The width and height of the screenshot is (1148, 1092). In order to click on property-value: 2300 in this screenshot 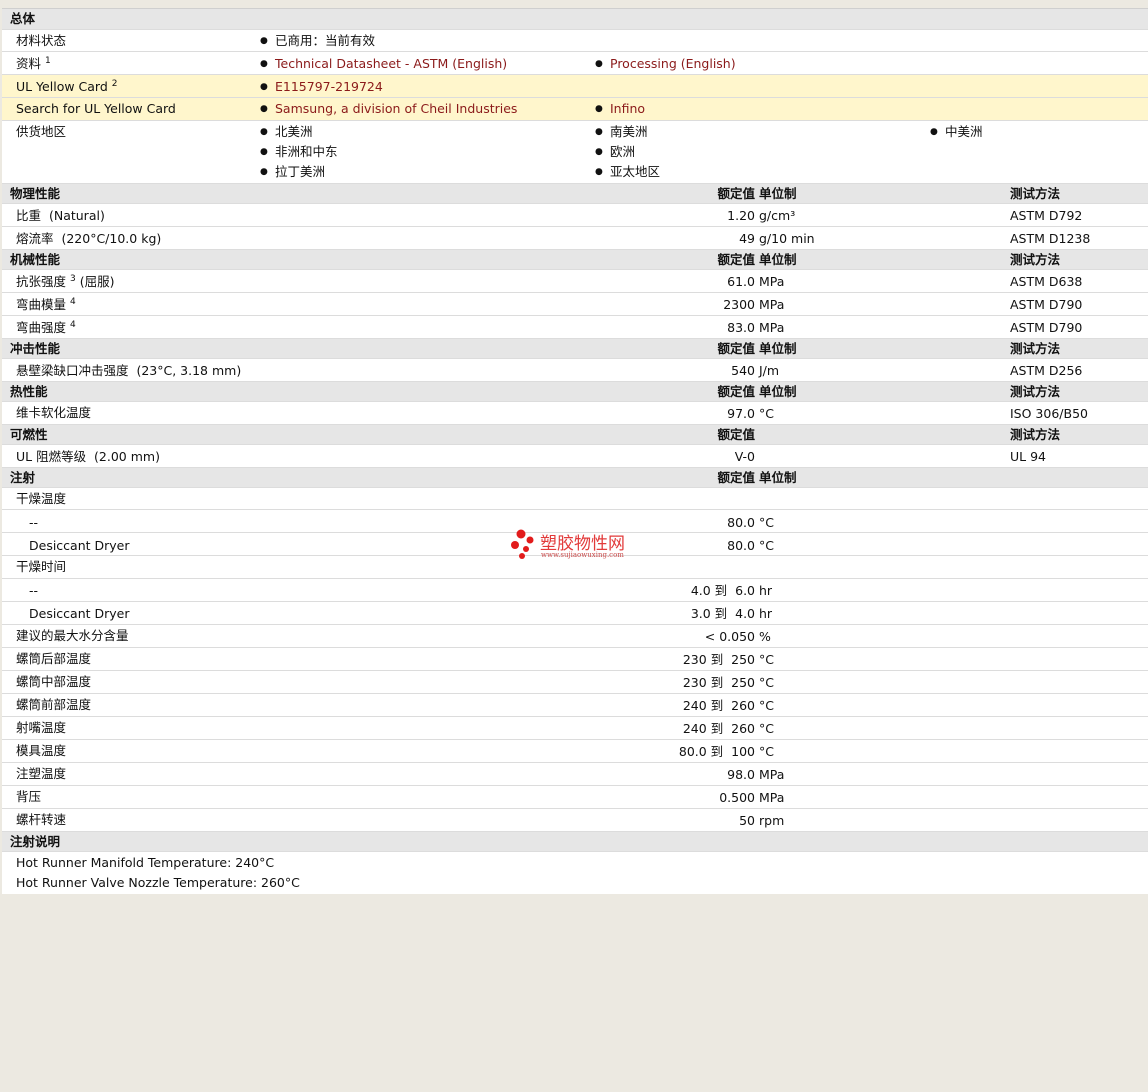, I will do `click(739, 304)`.